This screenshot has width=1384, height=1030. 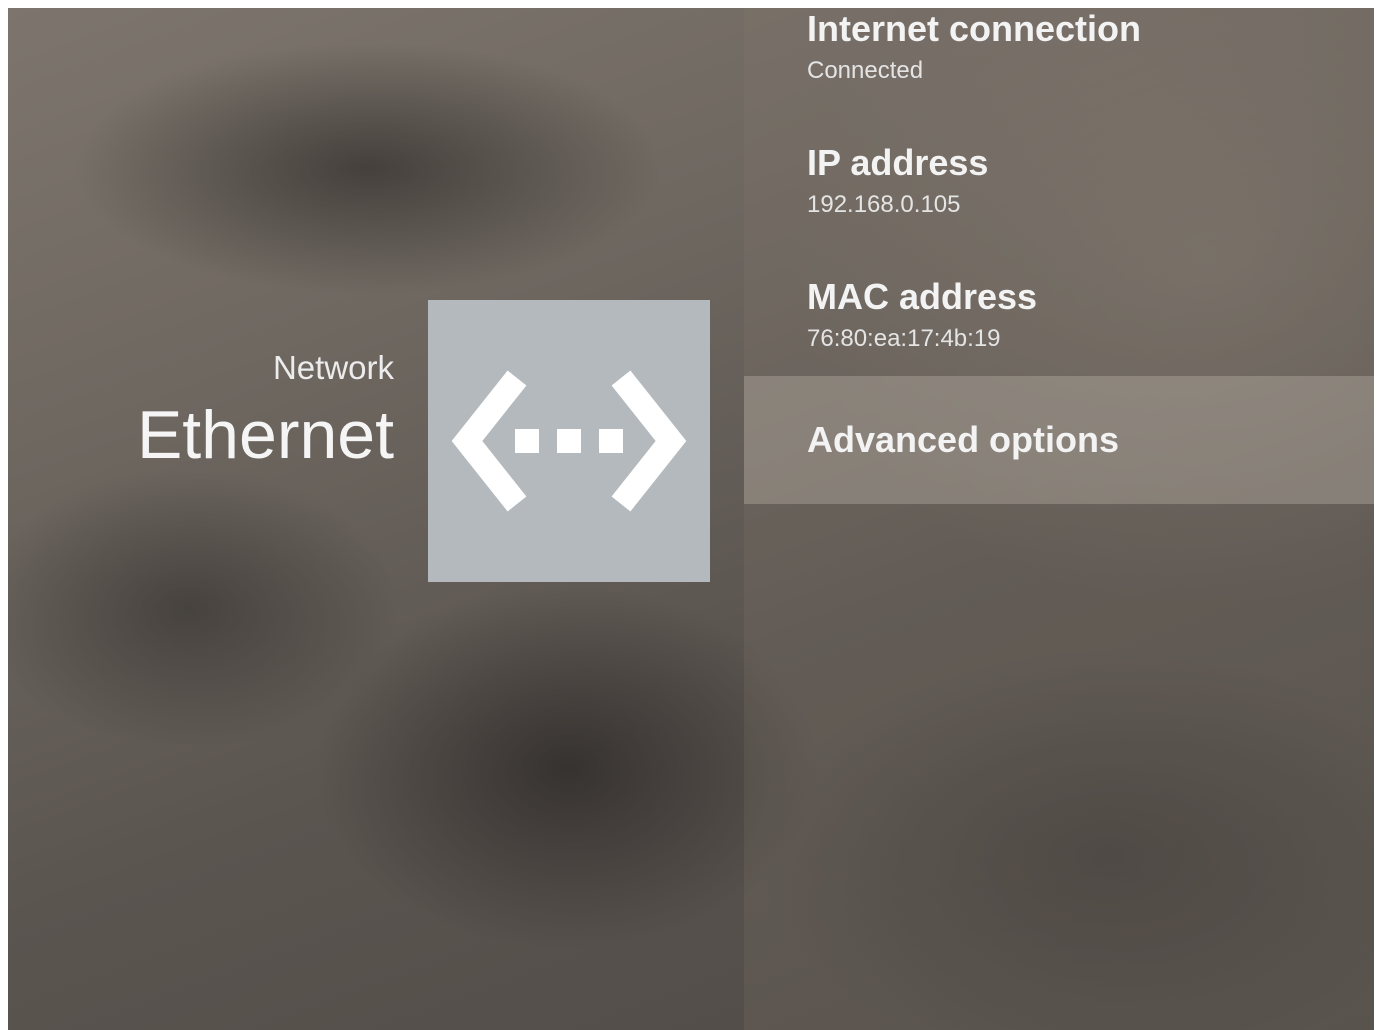 I want to click on ethernet-icon-tile, so click(x=569, y=441).